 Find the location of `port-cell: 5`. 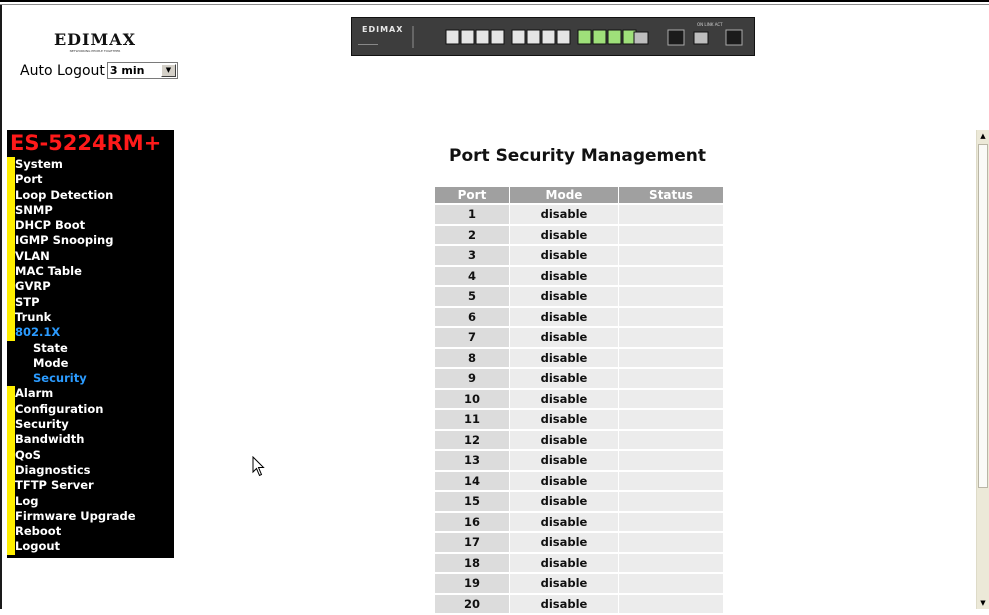

port-cell: 5 is located at coordinates (472, 296).